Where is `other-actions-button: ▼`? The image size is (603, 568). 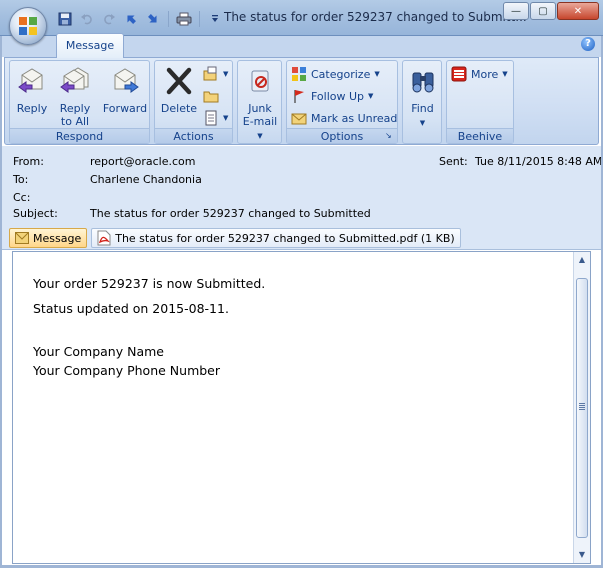
other-actions-button: ▼ is located at coordinates (215, 118).